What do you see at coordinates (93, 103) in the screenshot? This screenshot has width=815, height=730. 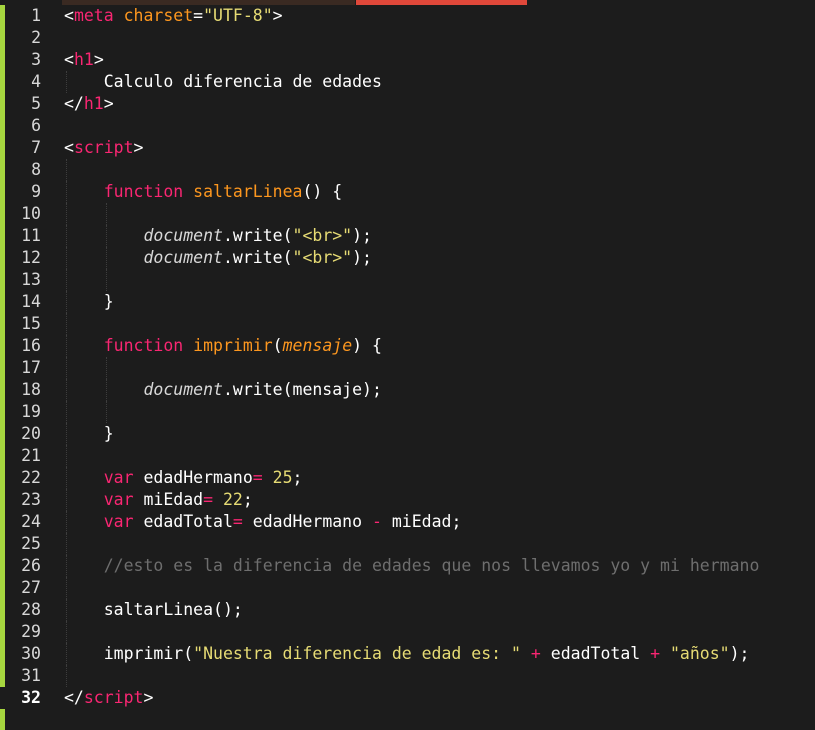 I see `code-token: h1` at bounding box center [93, 103].